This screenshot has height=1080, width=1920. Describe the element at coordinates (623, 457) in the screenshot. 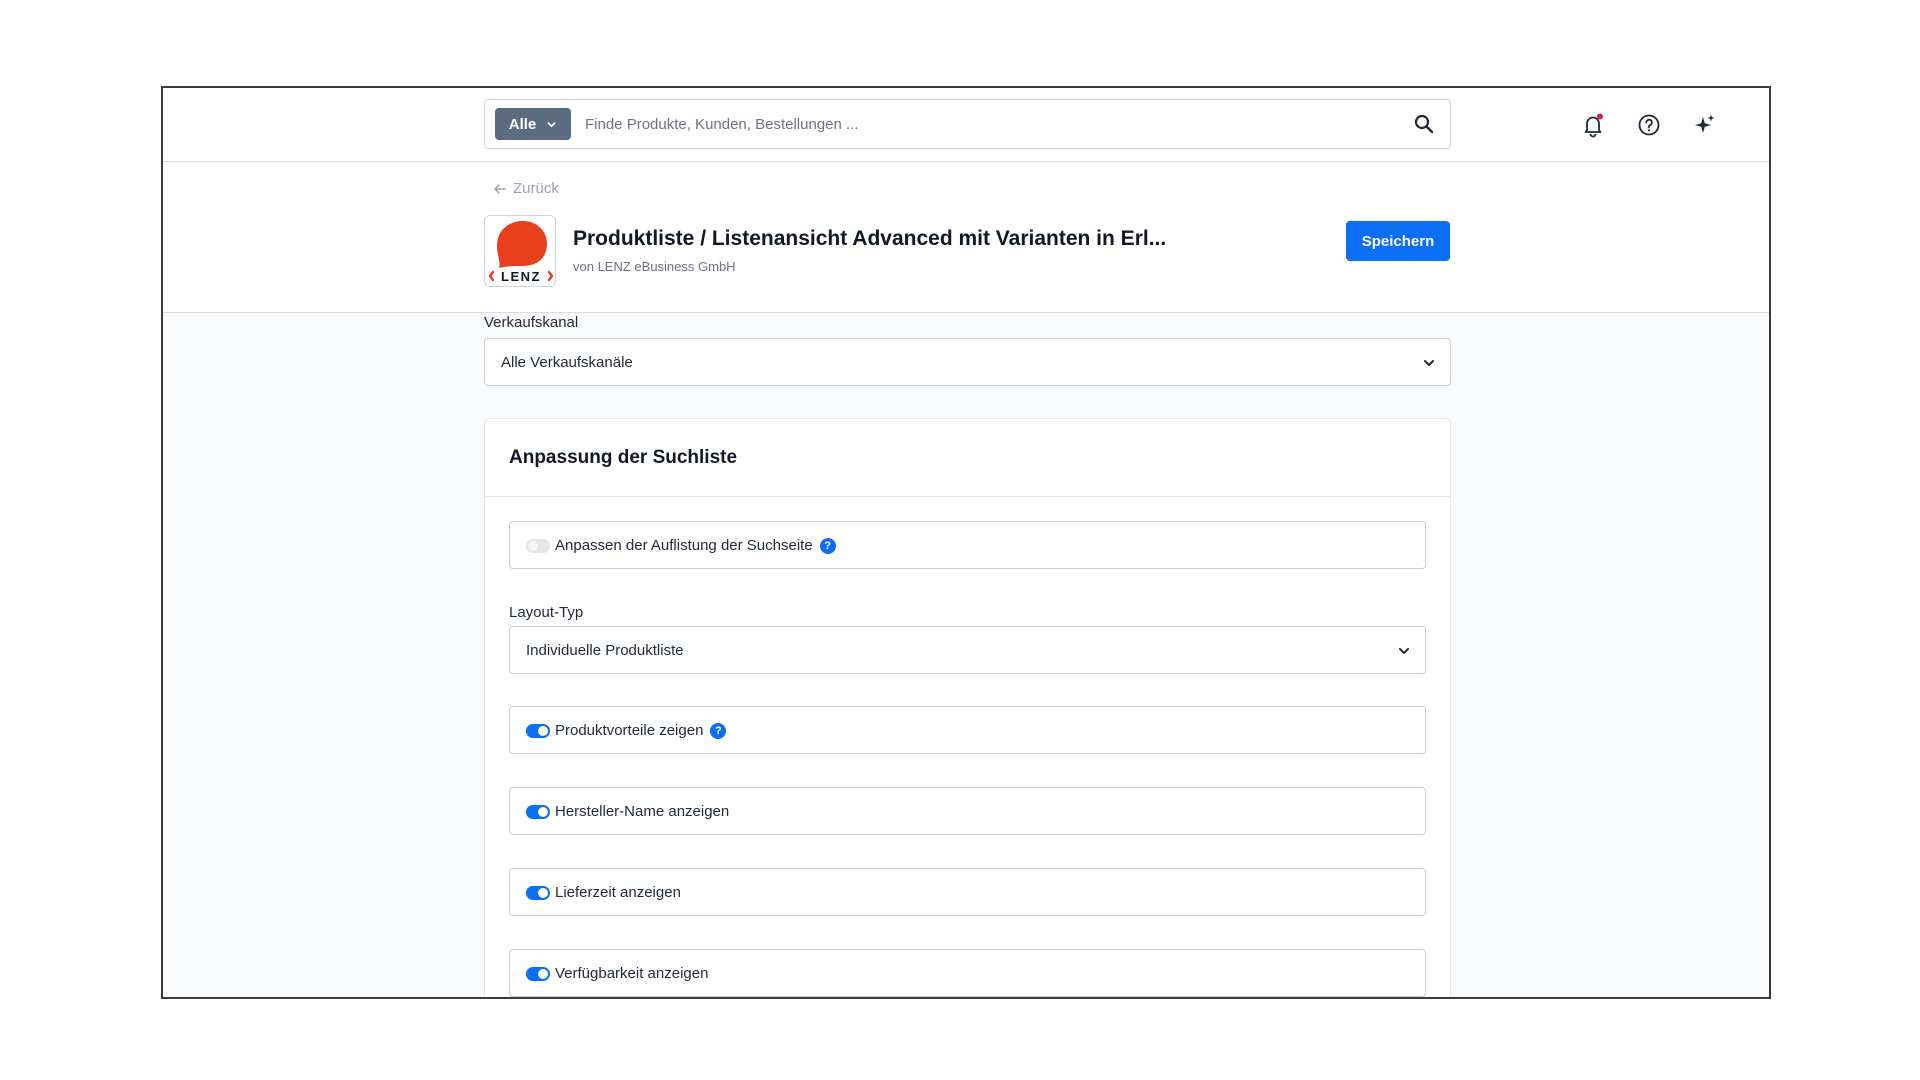

I see `card-title: Anpassung der Suchliste` at that location.